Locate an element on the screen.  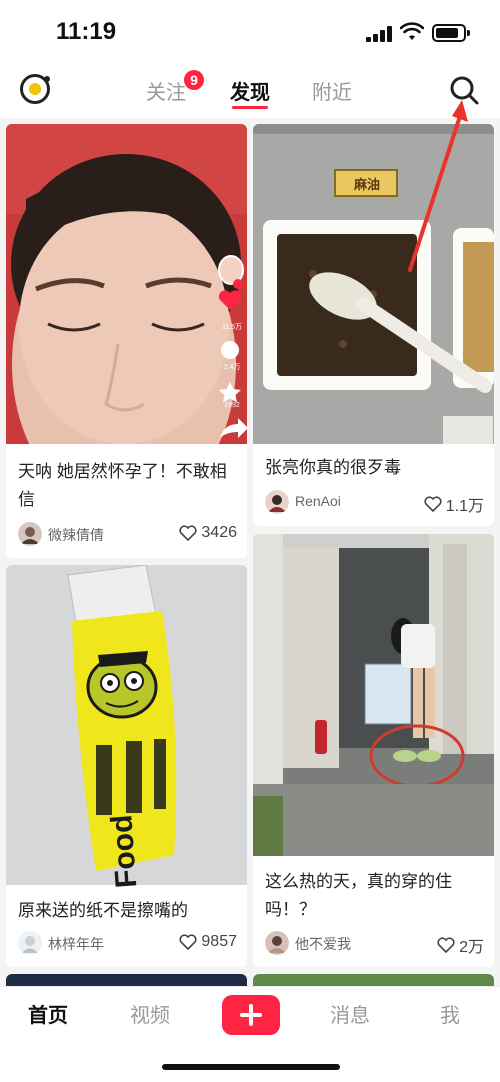
active-tab-indicator is located at coordinates (250, 107).